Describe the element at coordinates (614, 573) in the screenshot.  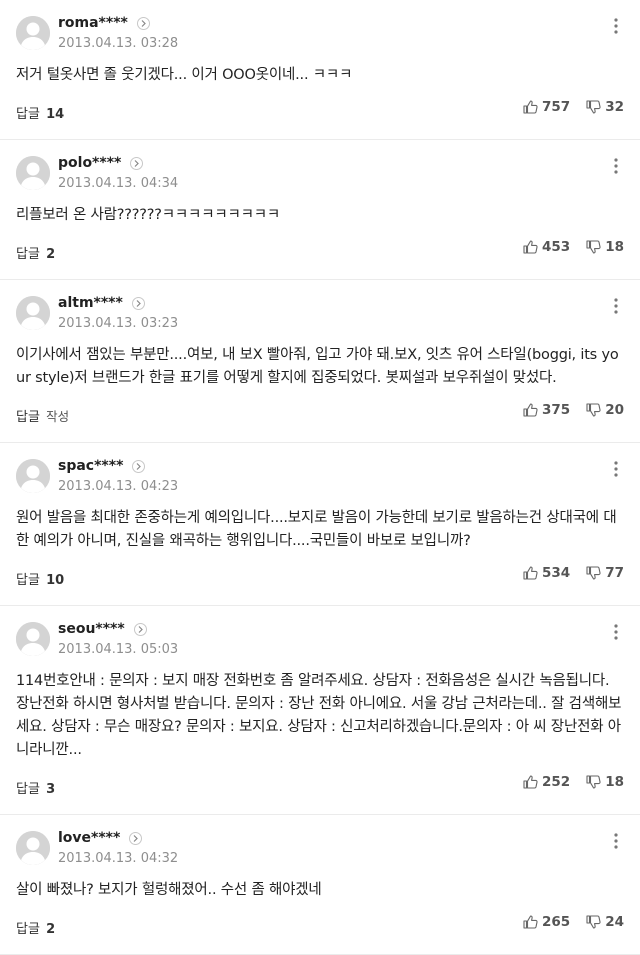
I see `dislike-count: 77` at that location.